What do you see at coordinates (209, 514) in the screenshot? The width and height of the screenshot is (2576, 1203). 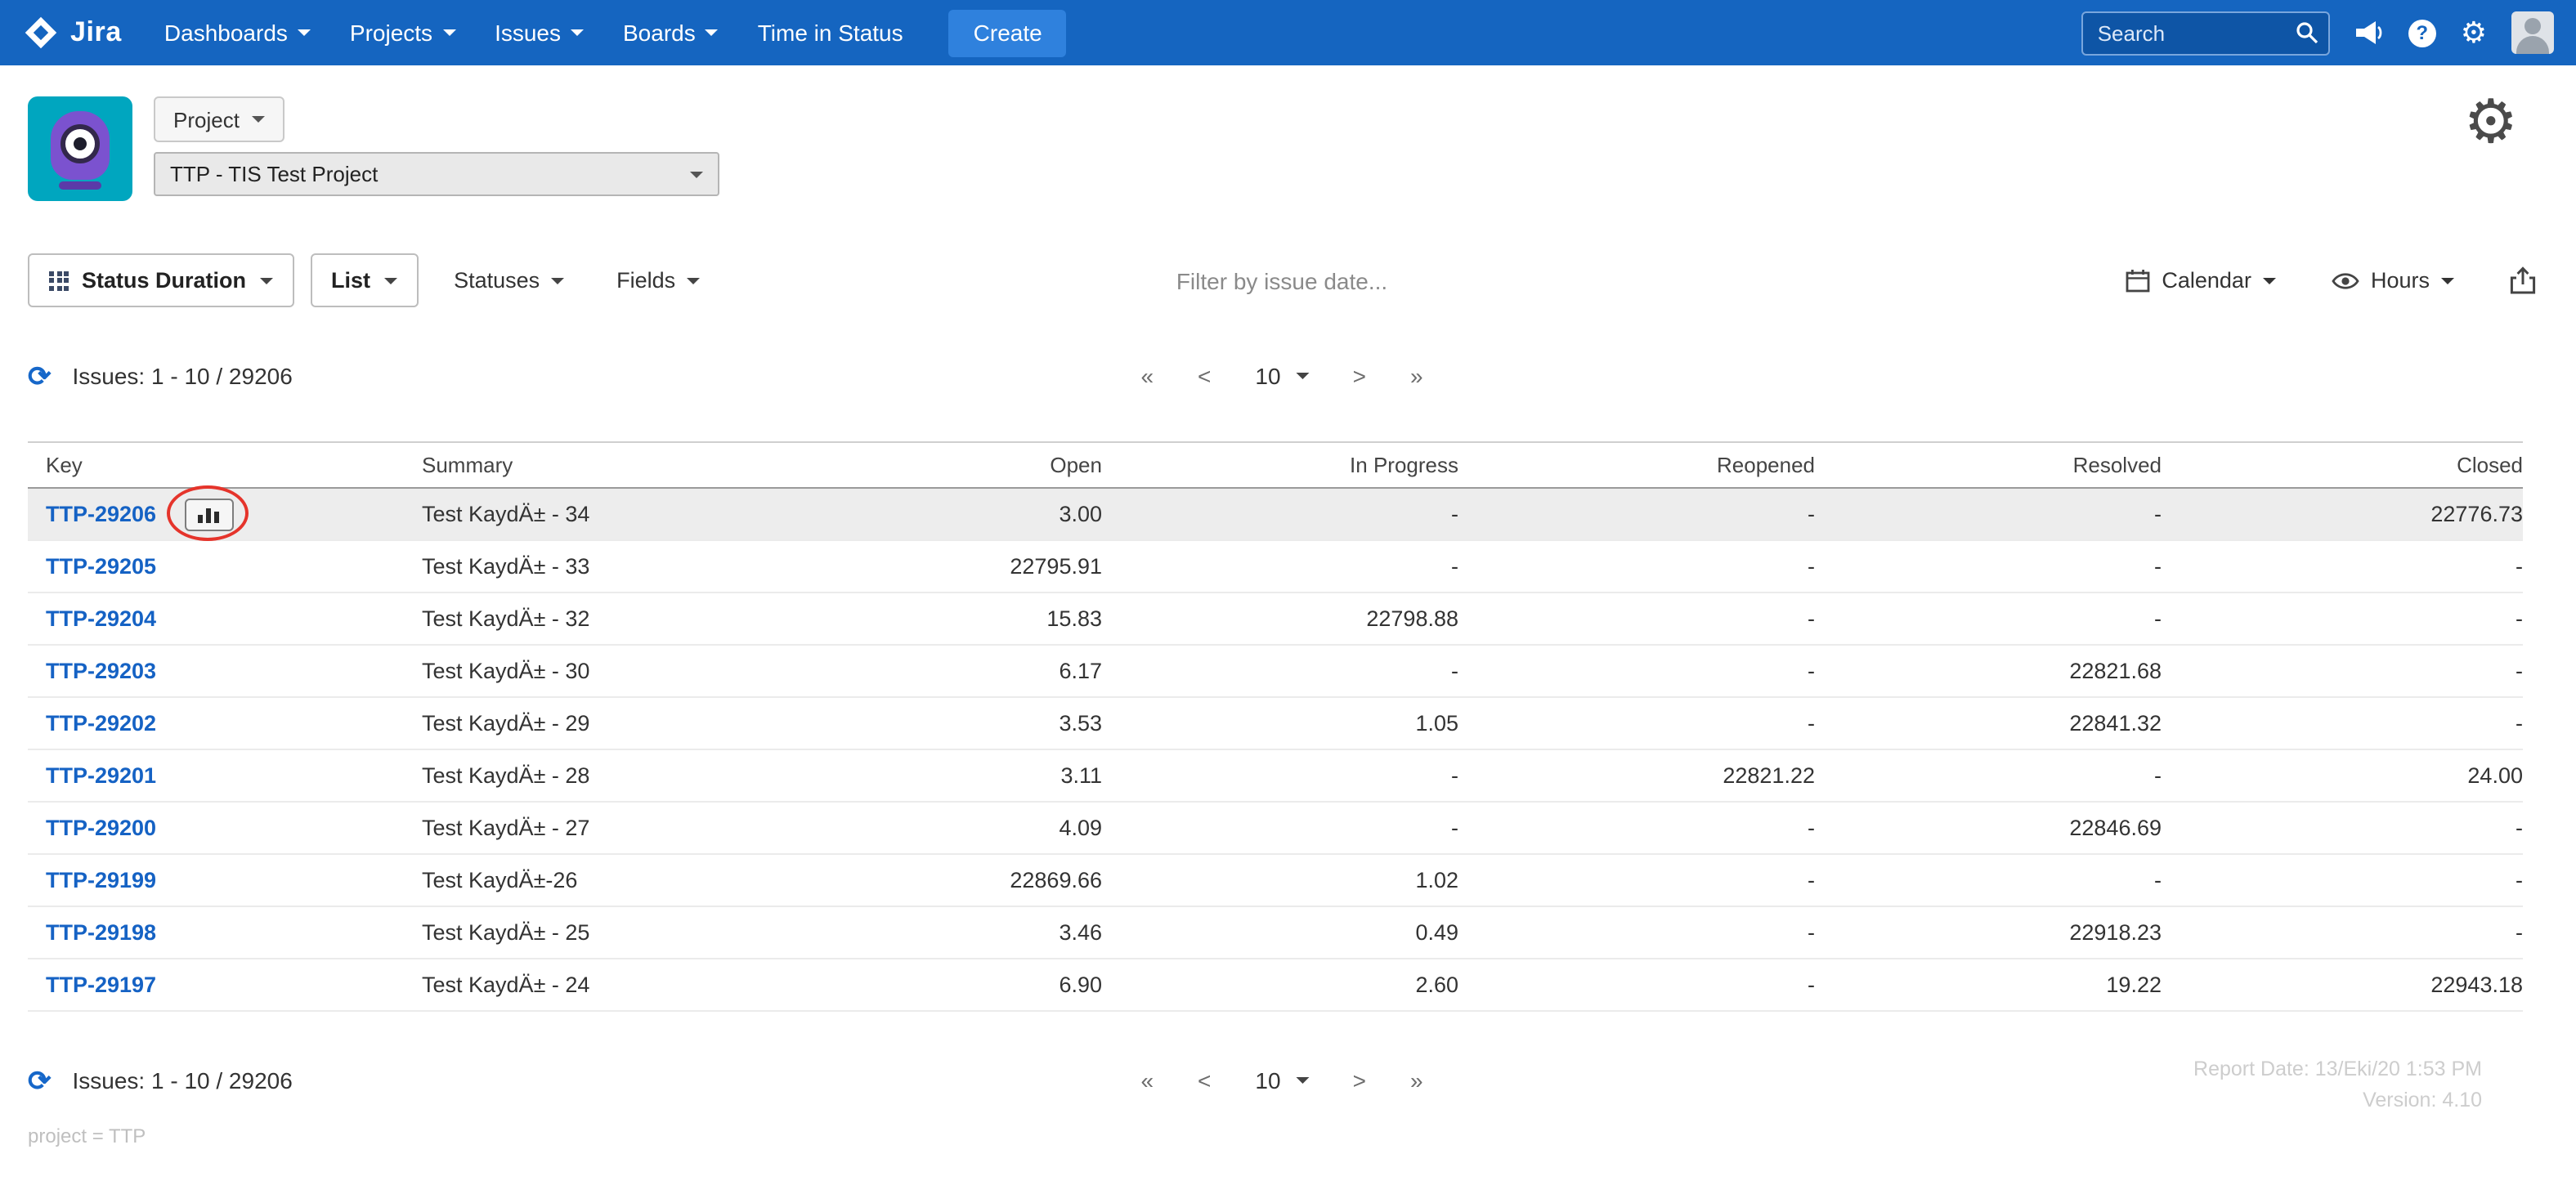 I see `chart-icon-button` at bounding box center [209, 514].